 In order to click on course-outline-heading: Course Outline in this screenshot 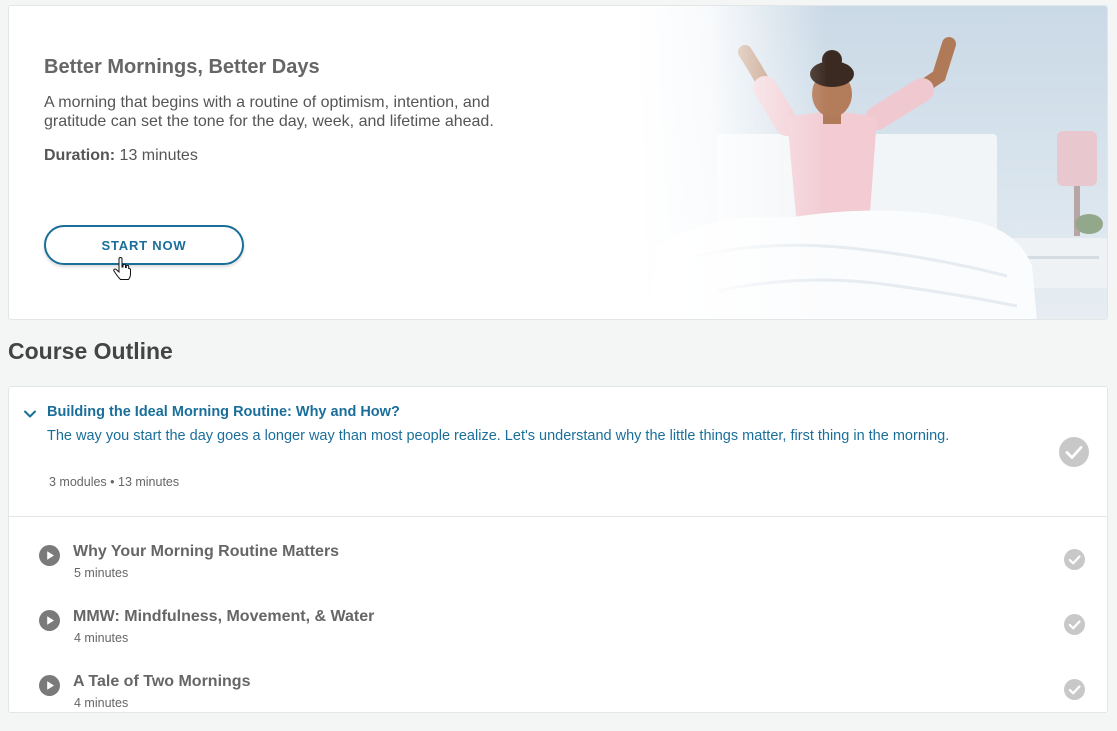, I will do `click(90, 351)`.